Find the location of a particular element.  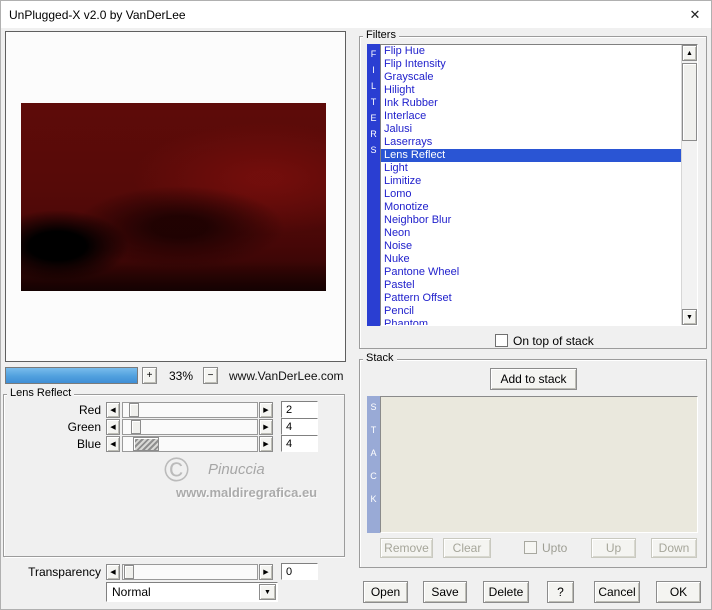

filters-side-label: FILTERS is located at coordinates (373, 105).